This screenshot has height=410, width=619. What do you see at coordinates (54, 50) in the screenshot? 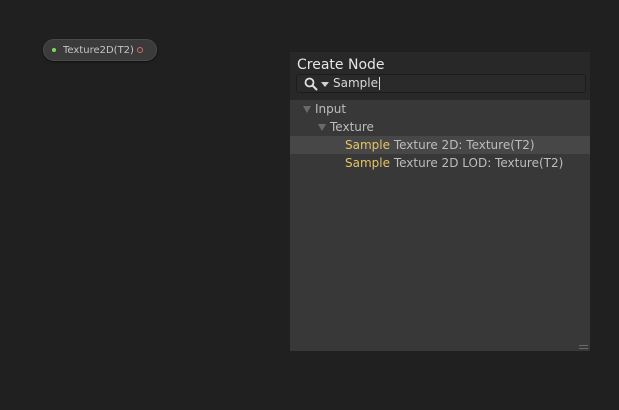
I see `input-port` at bounding box center [54, 50].